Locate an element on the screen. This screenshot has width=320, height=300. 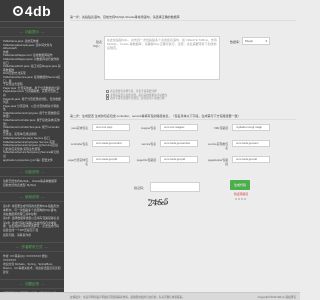
chevron-down-icon: ▾ is located at coordinates (266, 41).